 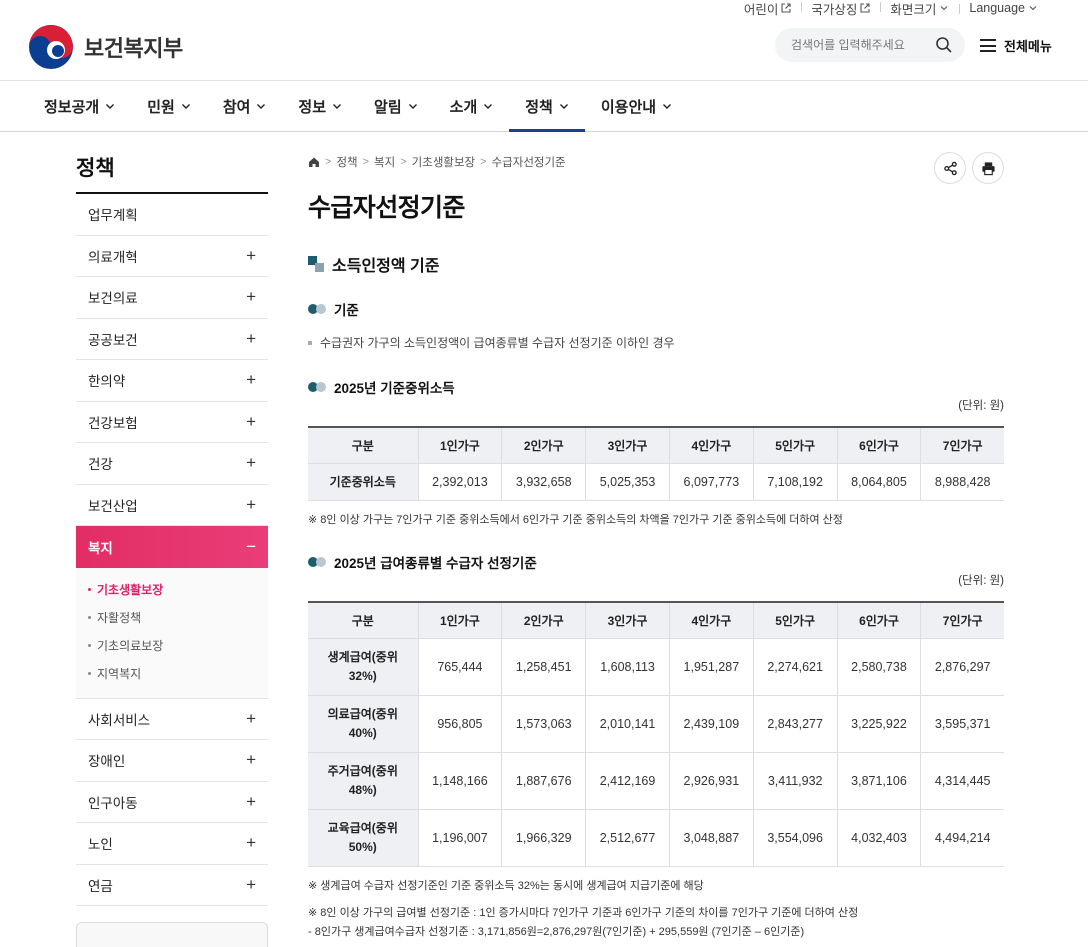 I want to click on utility-children: 어린이, so click(x=768, y=9).